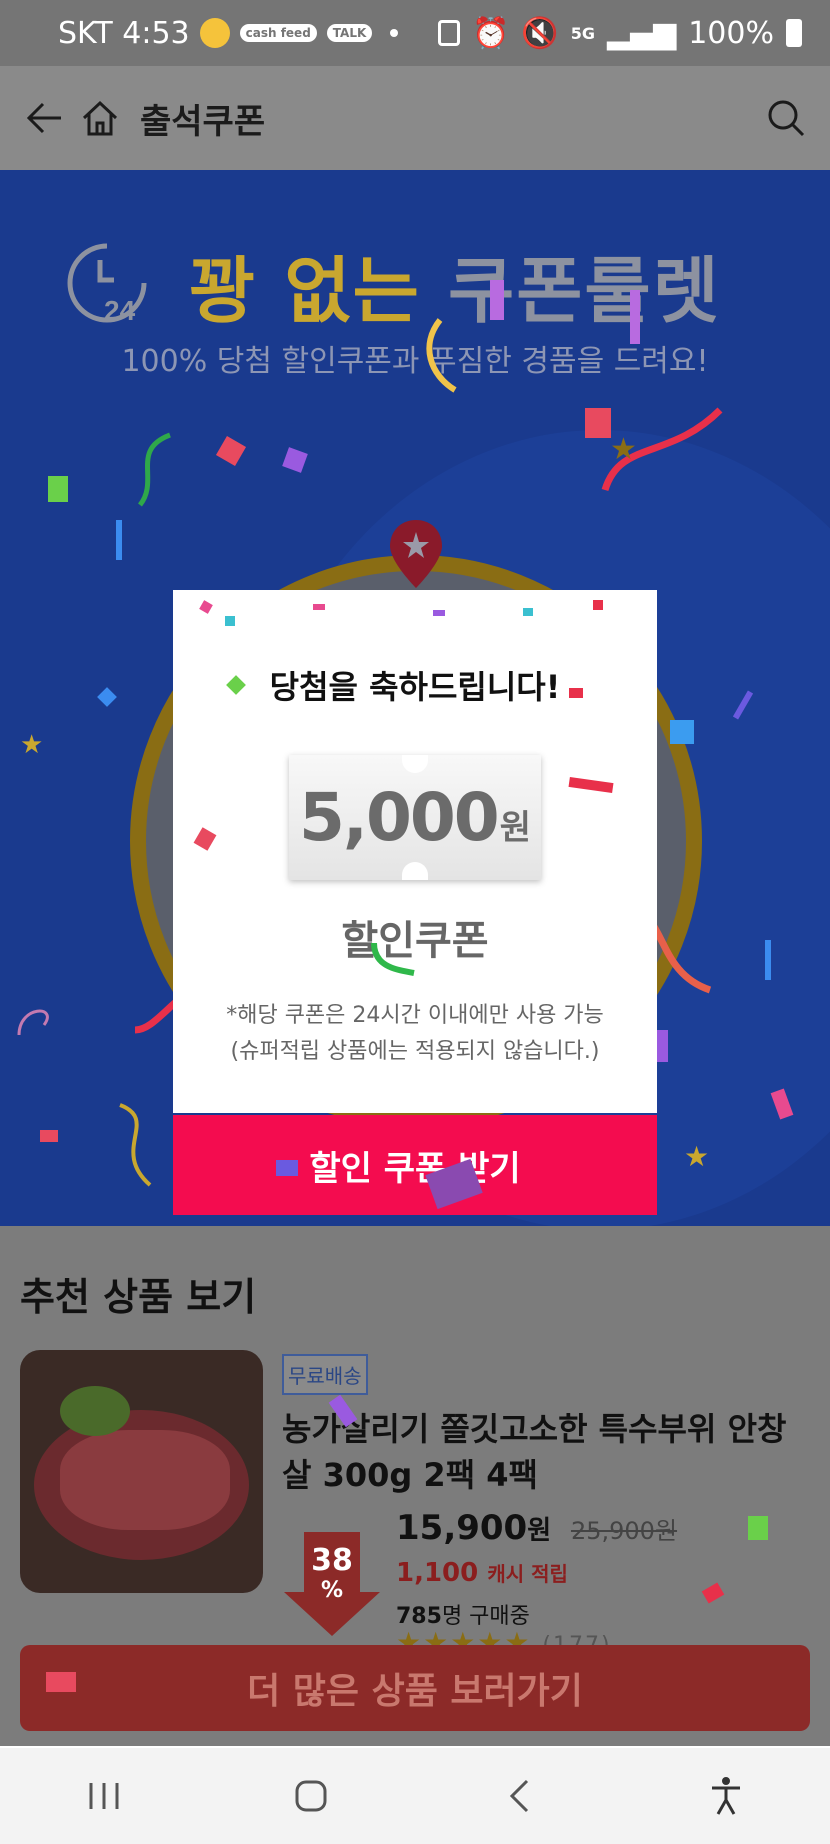 This screenshot has height=1844, width=830. What do you see at coordinates (491, 33) in the screenshot?
I see `alarm-icon: ⏰` at bounding box center [491, 33].